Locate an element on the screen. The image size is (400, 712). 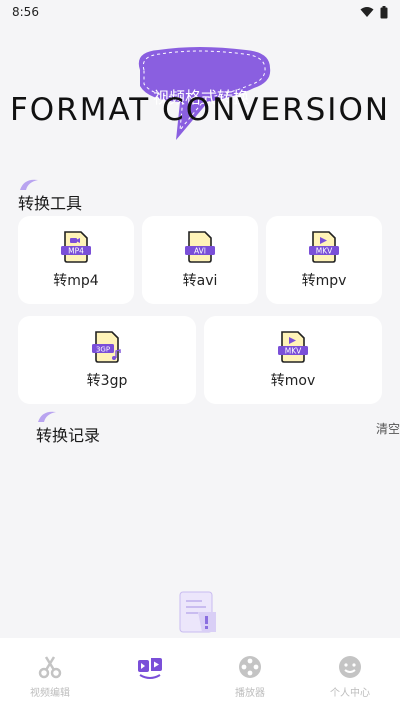
format-badge: AVI is located at coordinates (200, 251).